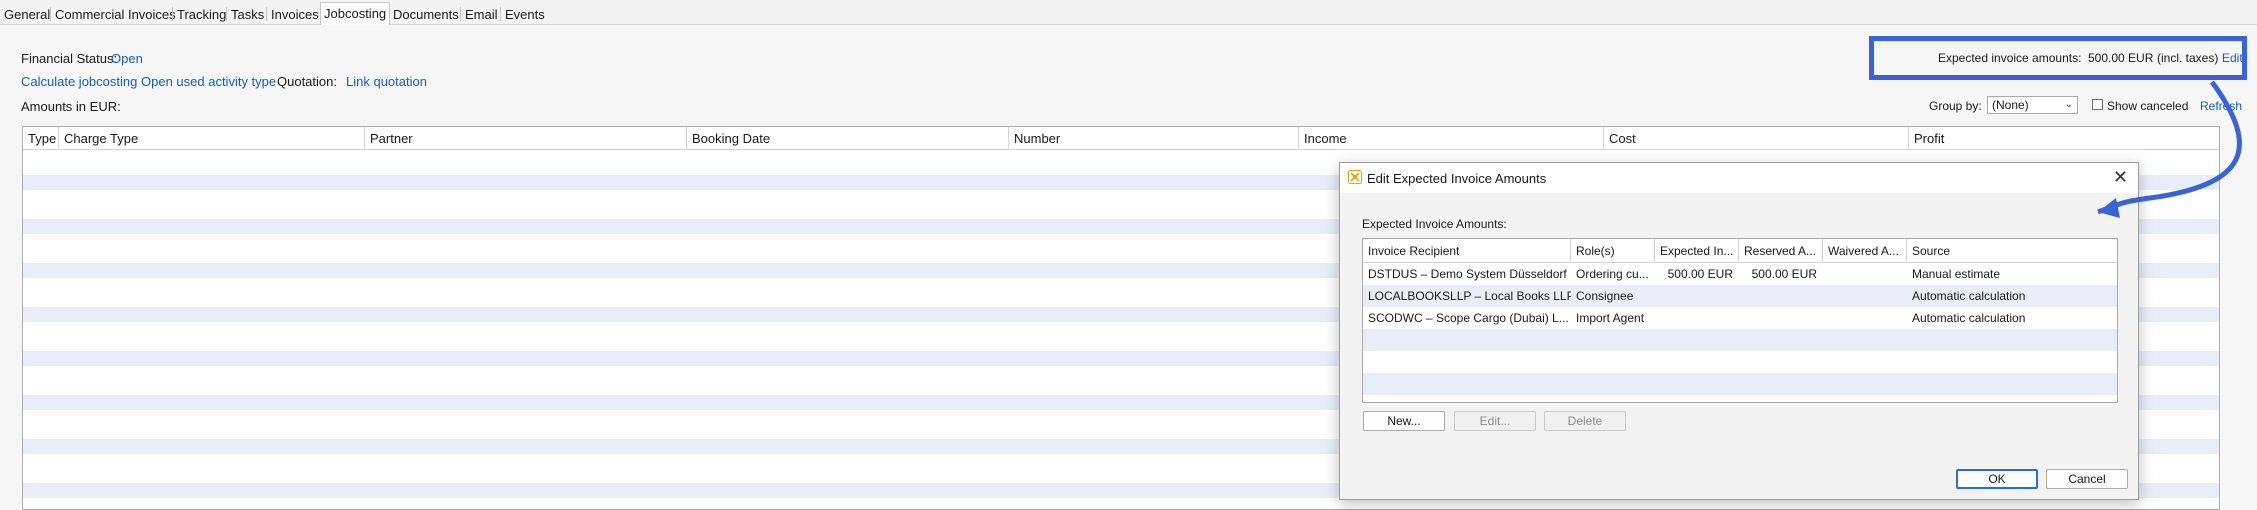 Image resolution: width=2257 pixels, height=510 pixels. Describe the element at coordinates (1467, 251) in the screenshot. I see `grid-header-invoice-recipient: Invoice Recipient` at that location.